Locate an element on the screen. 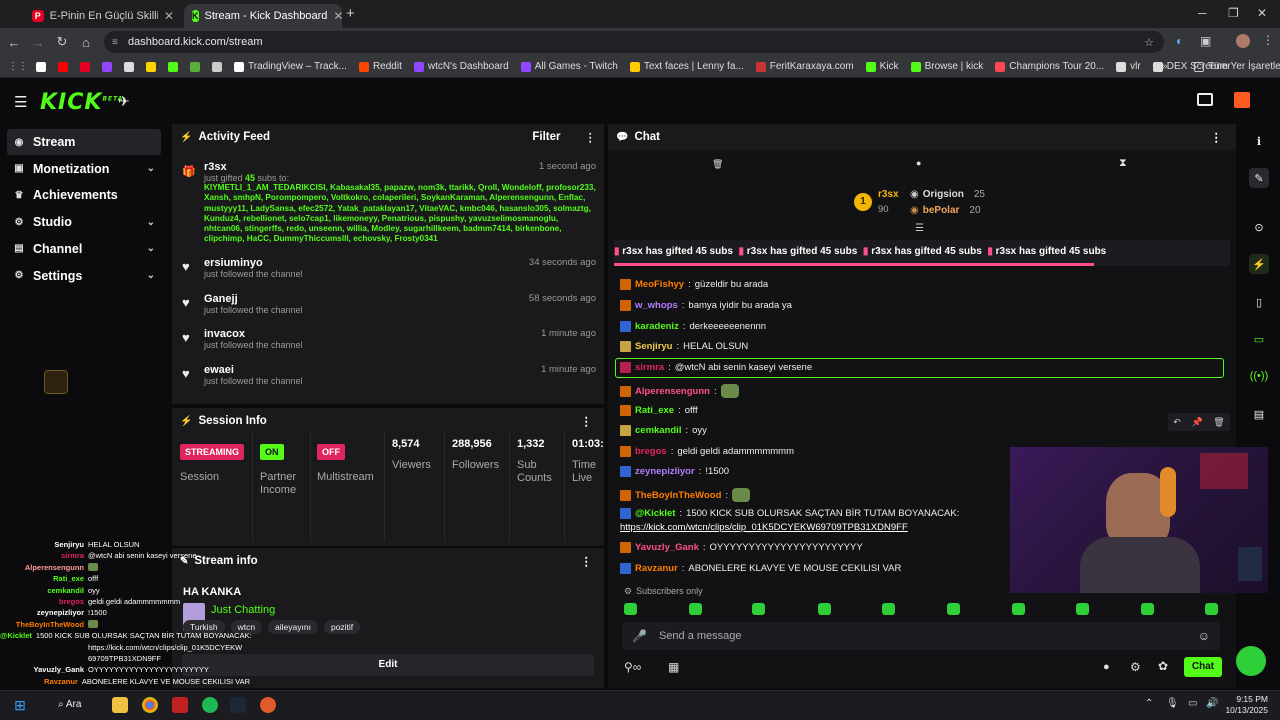  multistream-badge: OFF is located at coordinates (331, 452).